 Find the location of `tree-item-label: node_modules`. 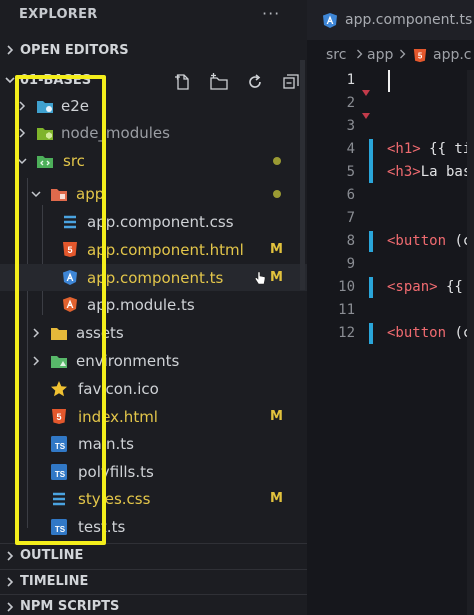

tree-item-label: node_modules is located at coordinates (115, 132).